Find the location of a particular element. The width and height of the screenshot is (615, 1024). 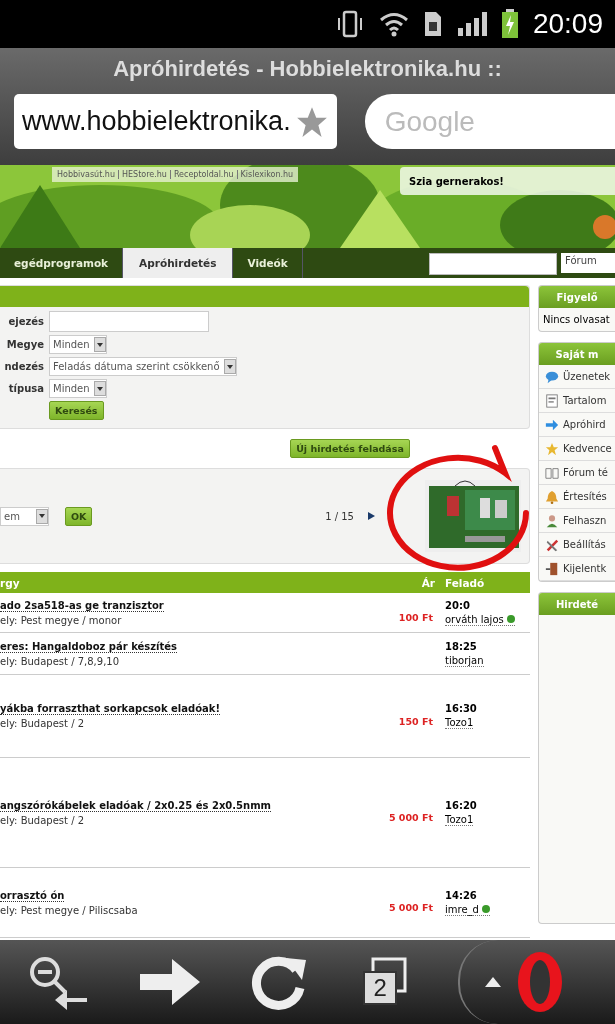

search-button: Keresés is located at coordinates (76, 410).